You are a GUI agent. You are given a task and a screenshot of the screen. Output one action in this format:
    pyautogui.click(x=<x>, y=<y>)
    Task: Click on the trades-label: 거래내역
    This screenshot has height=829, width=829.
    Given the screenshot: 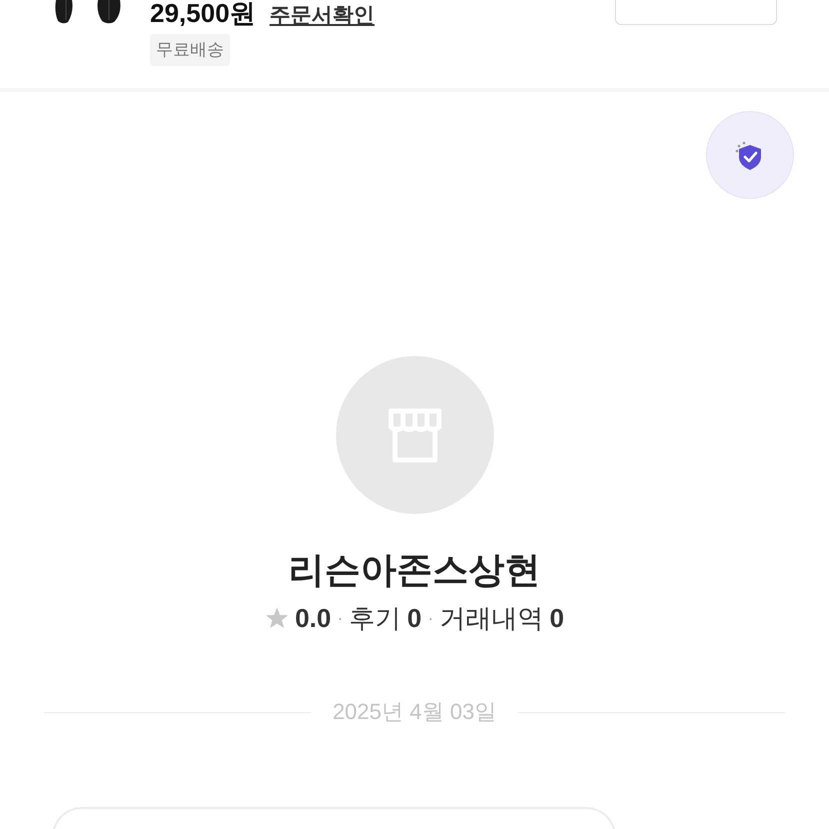 What is the action you would take?
    pyautogui.click(x=492, y=618)
    